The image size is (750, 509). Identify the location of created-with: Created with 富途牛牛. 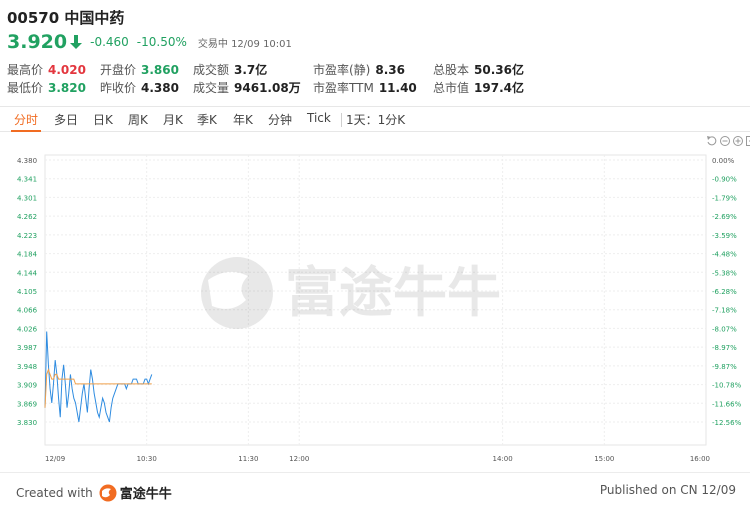
(94, 492).